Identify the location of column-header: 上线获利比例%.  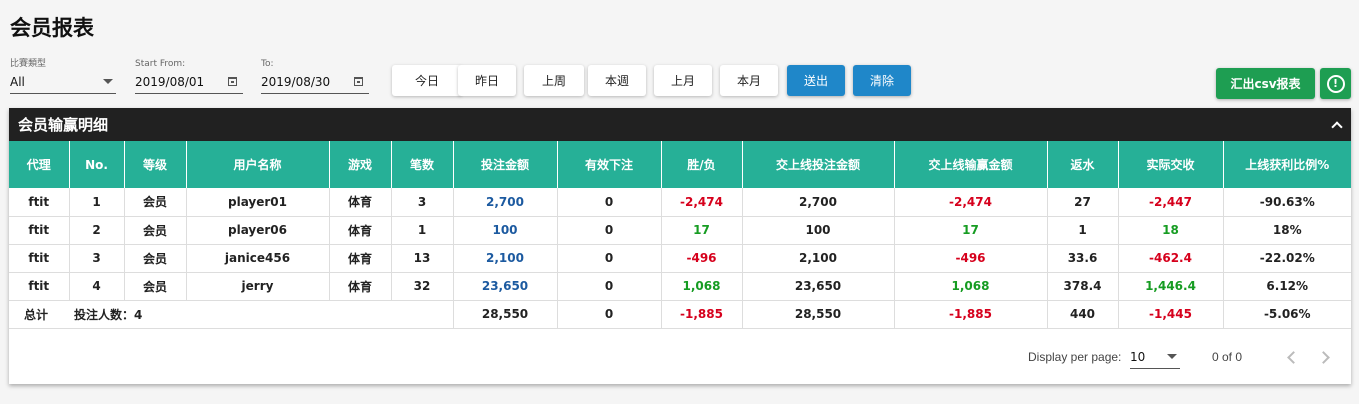
(1286, 164).